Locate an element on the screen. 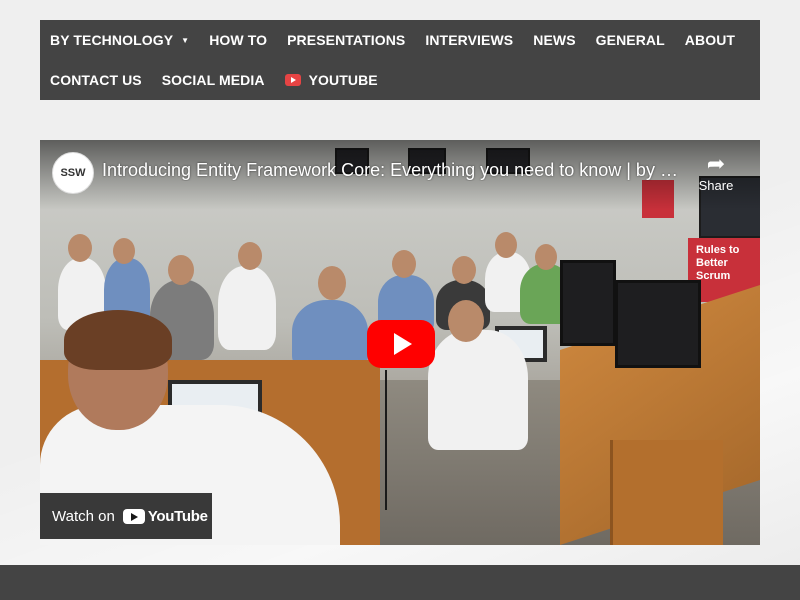 The width and height of the screenshot is (800, 600). nav-item-label: HOW TO is located at coordinates (238, 40).